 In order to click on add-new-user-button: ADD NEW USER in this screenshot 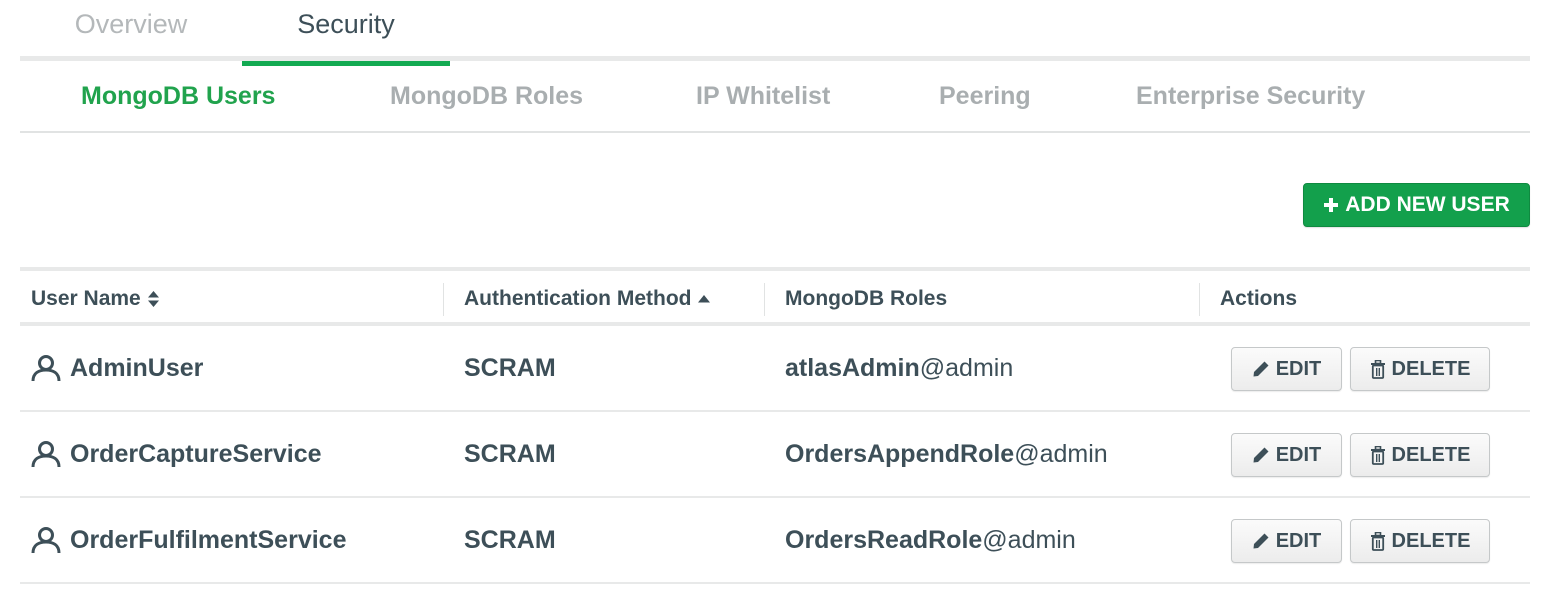, I will do `click(1416, 205)`.